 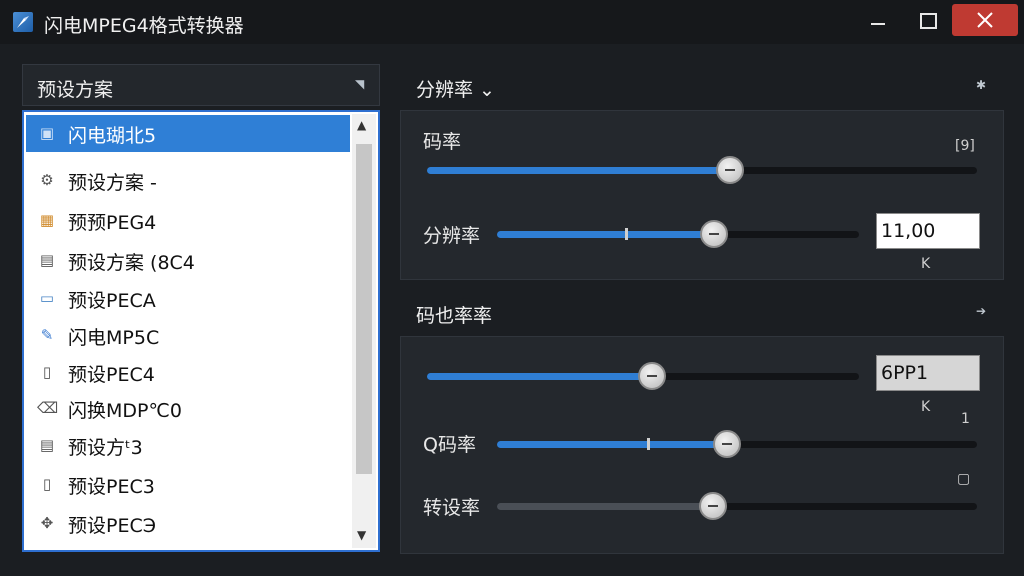 What do you see at coordinates (112, 223) in the screenshot?
I see `list-item-label: 预预PEG4` at bounding box center [112, 223].